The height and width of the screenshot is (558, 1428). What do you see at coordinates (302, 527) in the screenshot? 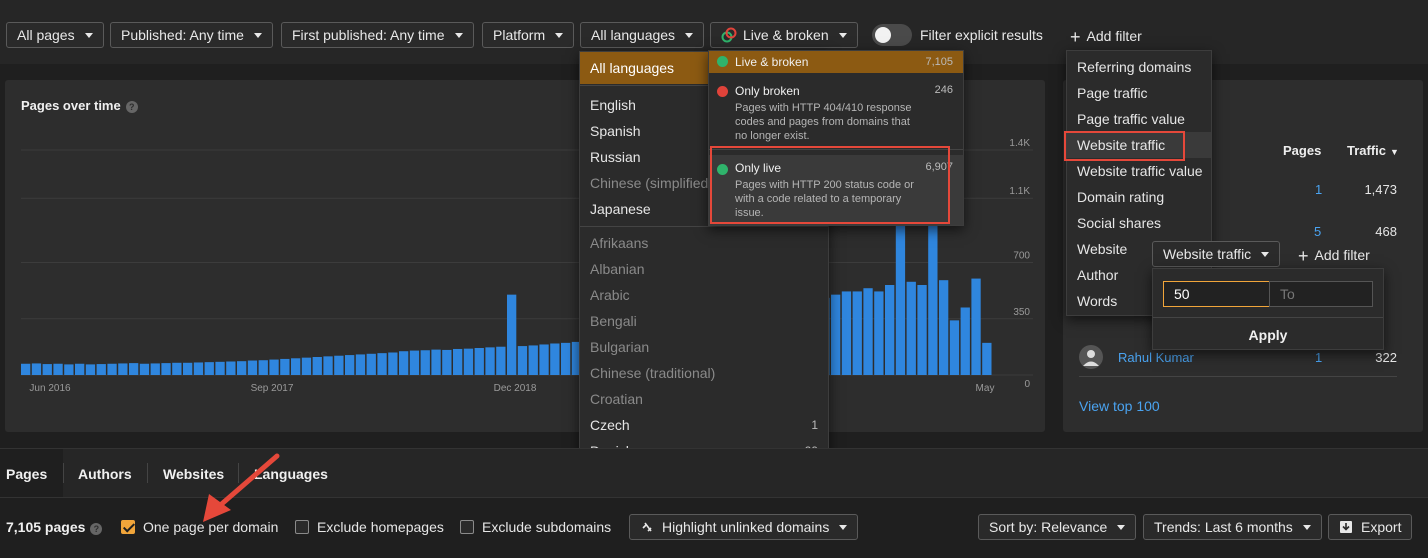
I see `exclude-homepages-checkbox` at bounding box center [302, 527].